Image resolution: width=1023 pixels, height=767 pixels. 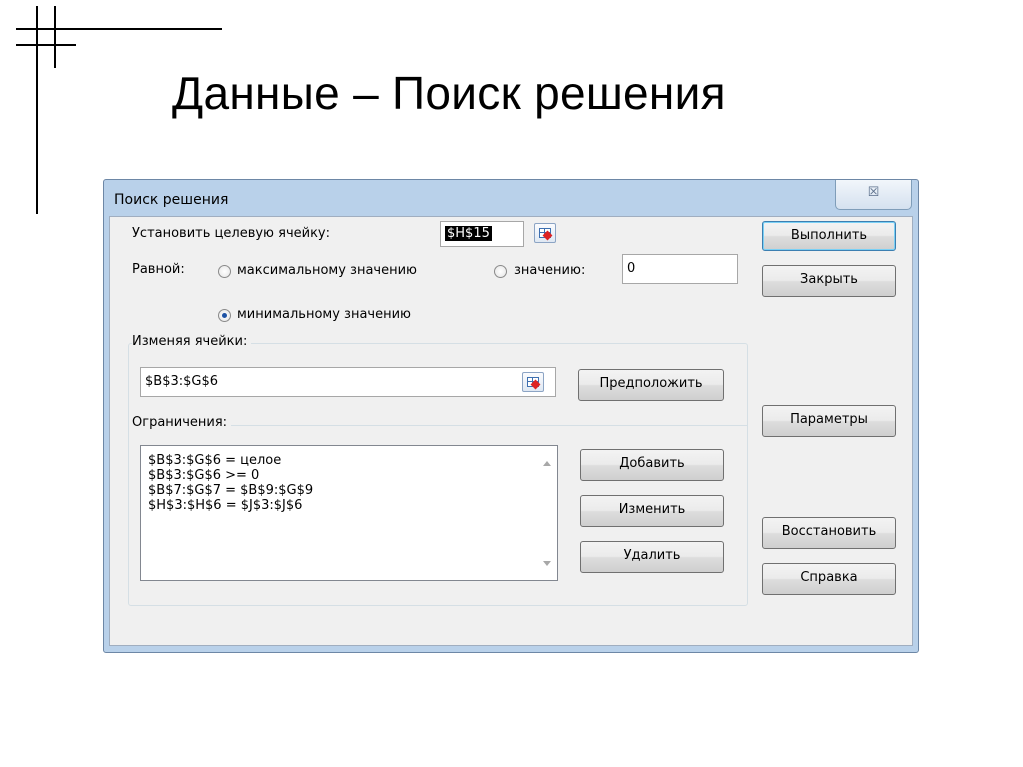 What do you see at coordinates (119, 29) in the screenshot?
I see `decor-line-horizontal-long` at bounding box center [119, 29].